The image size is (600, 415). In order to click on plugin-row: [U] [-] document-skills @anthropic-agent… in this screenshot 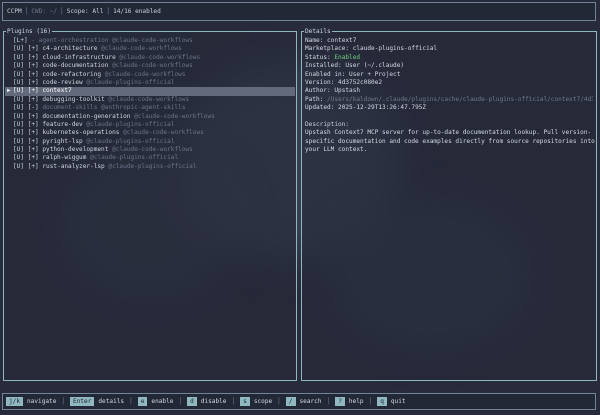, I will do `click(150, 108)`.